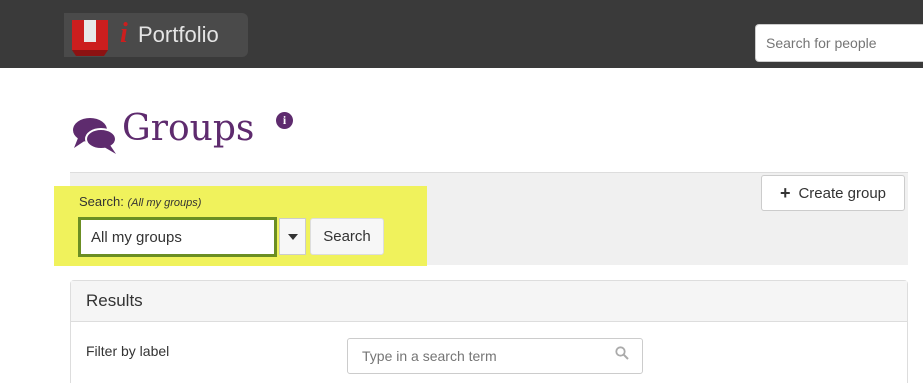 The width and height of the screenshot is (923, 383). I want to click on results-title: Results, so click(114, 300).